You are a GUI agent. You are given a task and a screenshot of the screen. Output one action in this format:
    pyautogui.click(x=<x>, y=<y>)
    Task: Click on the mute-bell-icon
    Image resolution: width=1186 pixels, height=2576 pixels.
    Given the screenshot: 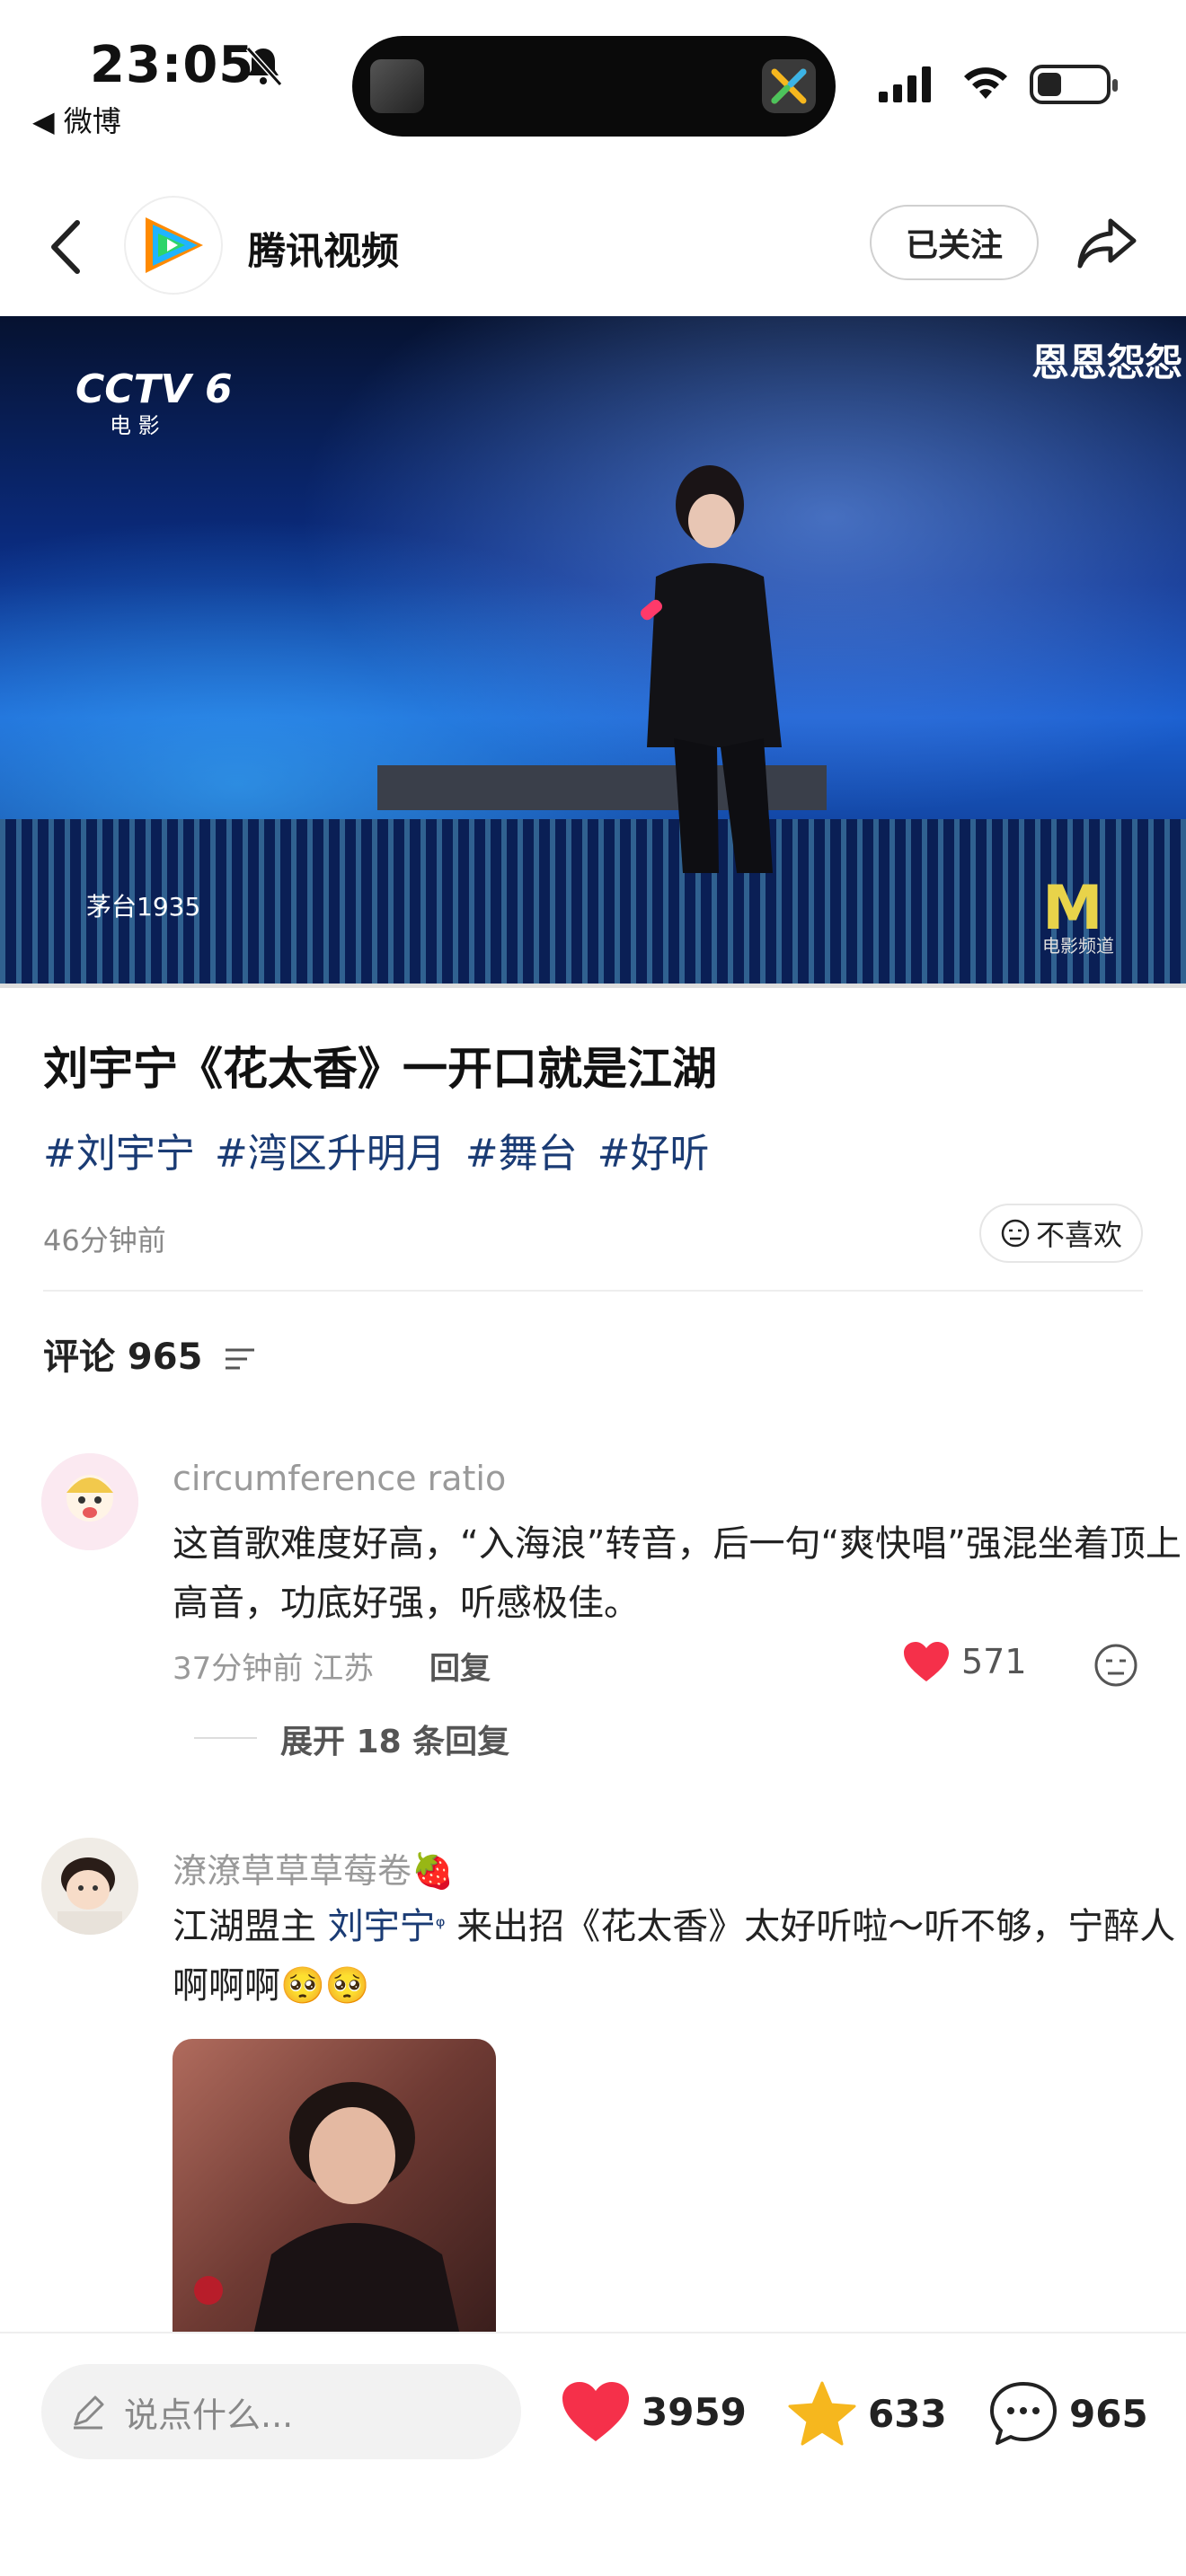 What is the action you would take?
    pyautogui.click(x=264, y=66)
    